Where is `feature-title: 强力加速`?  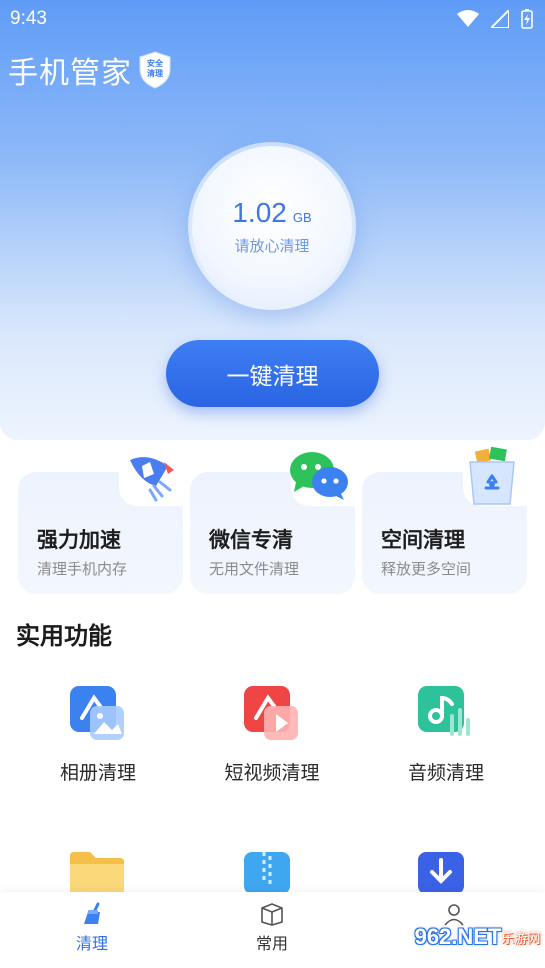 feature-title: 强力加速 is located at coordinates (79, 540).